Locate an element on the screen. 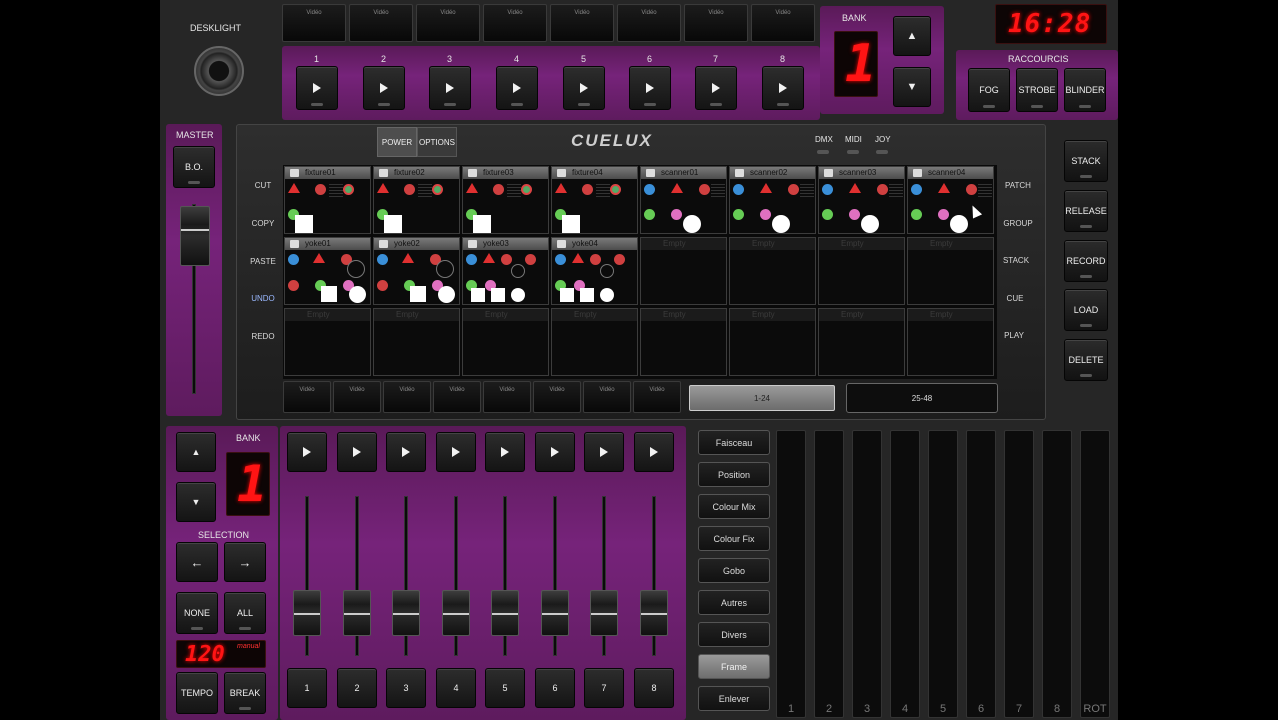 The width and height of the screenshot is (1278, 720). fog-button: FOG is located at coordinates (989, 90).